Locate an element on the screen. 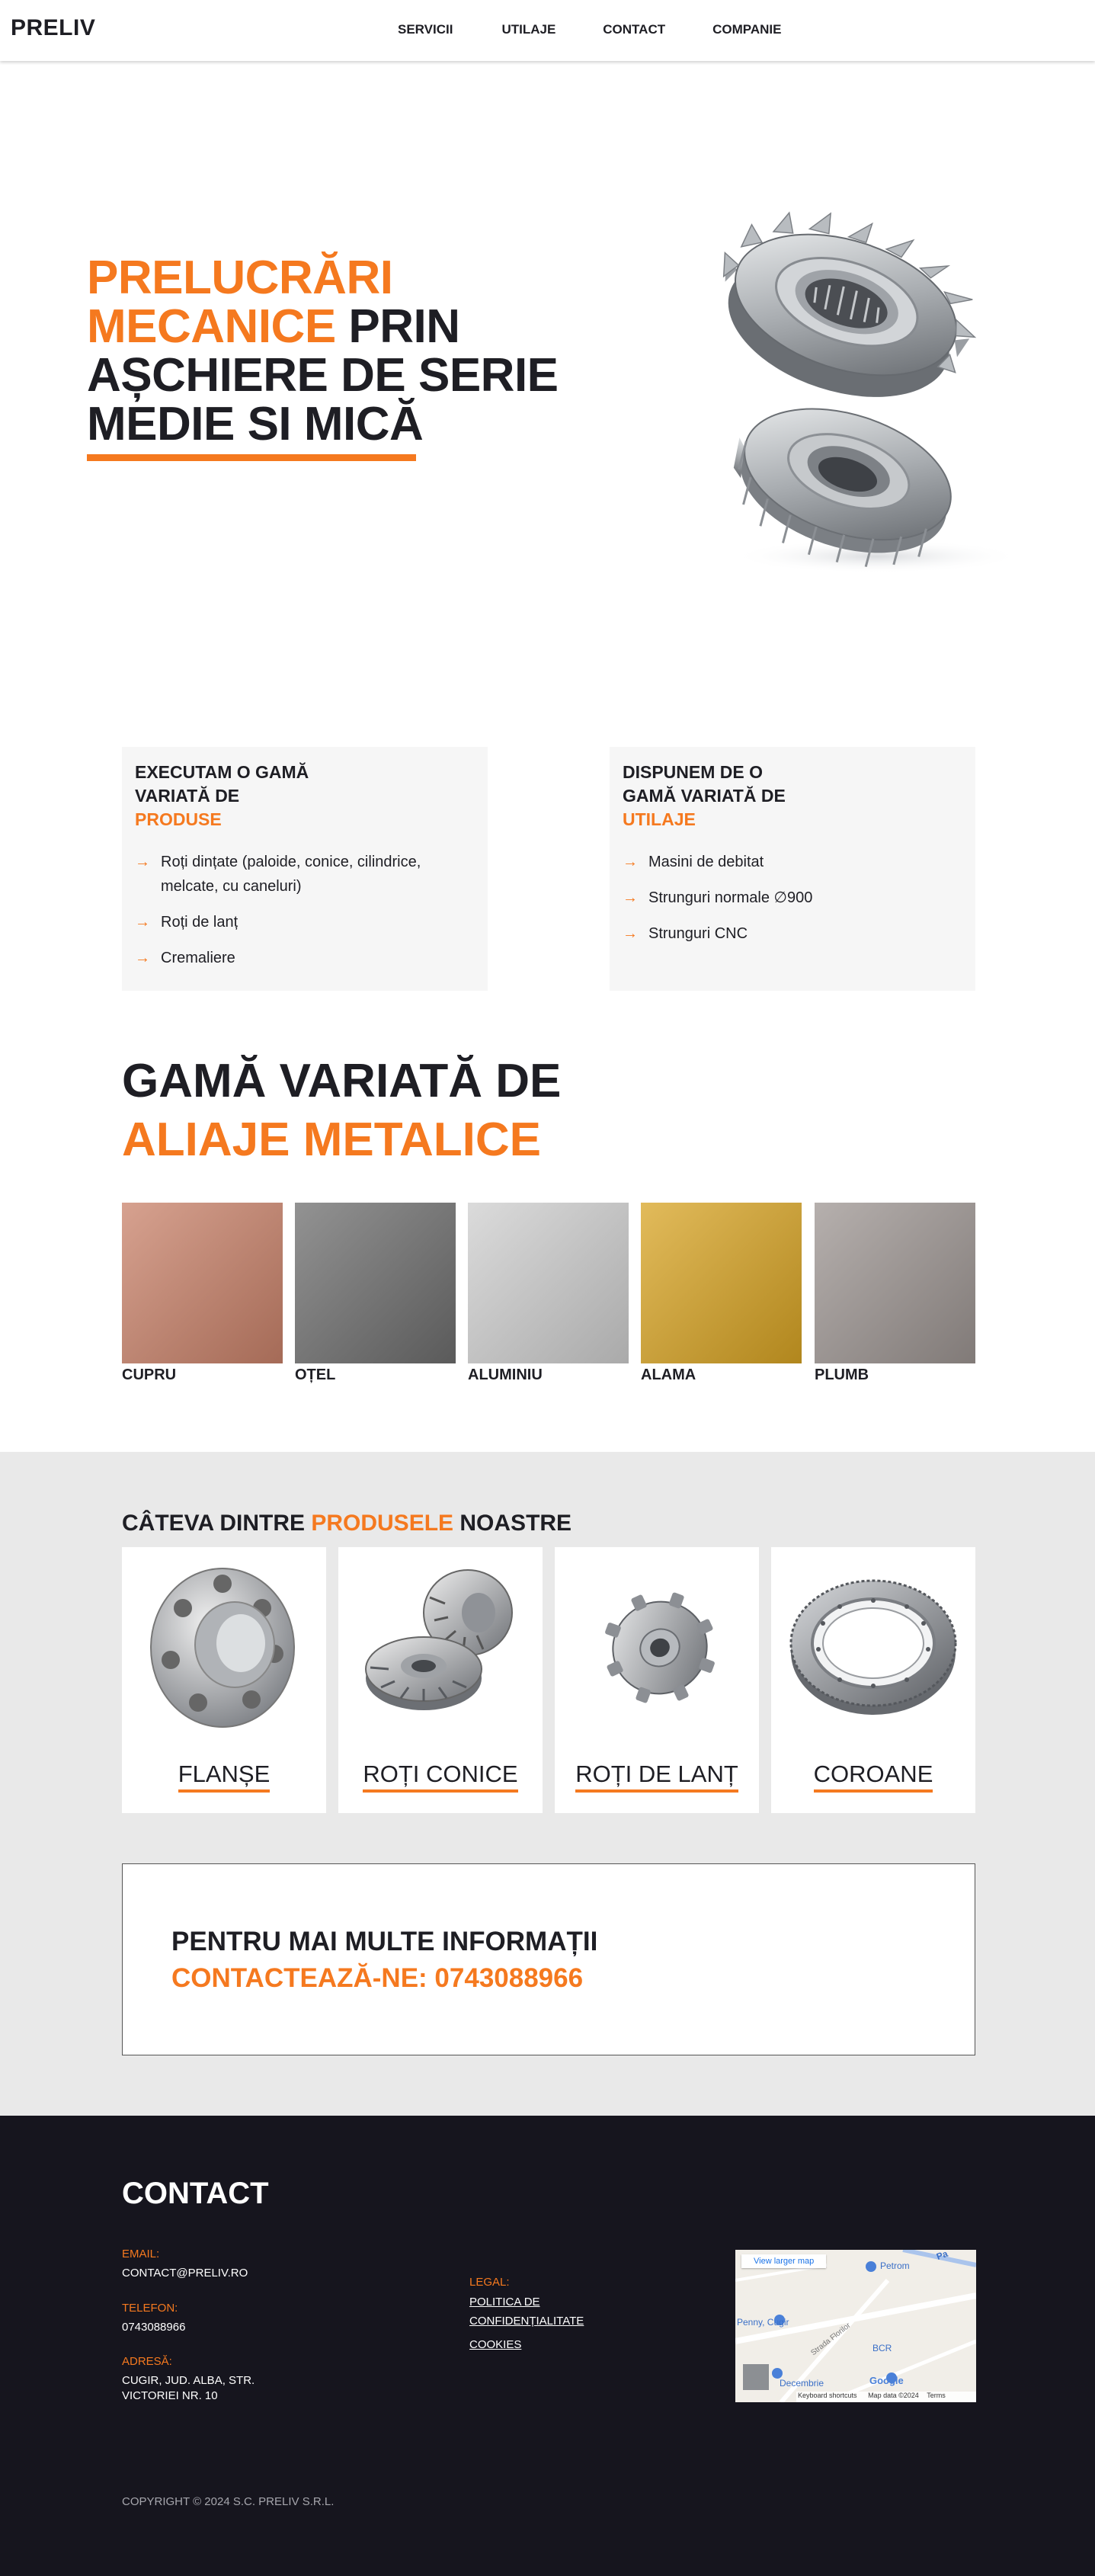 This screenshot has width=1095, height=2576. footer-title: CONTACT is located at coordinates (196, 2193).